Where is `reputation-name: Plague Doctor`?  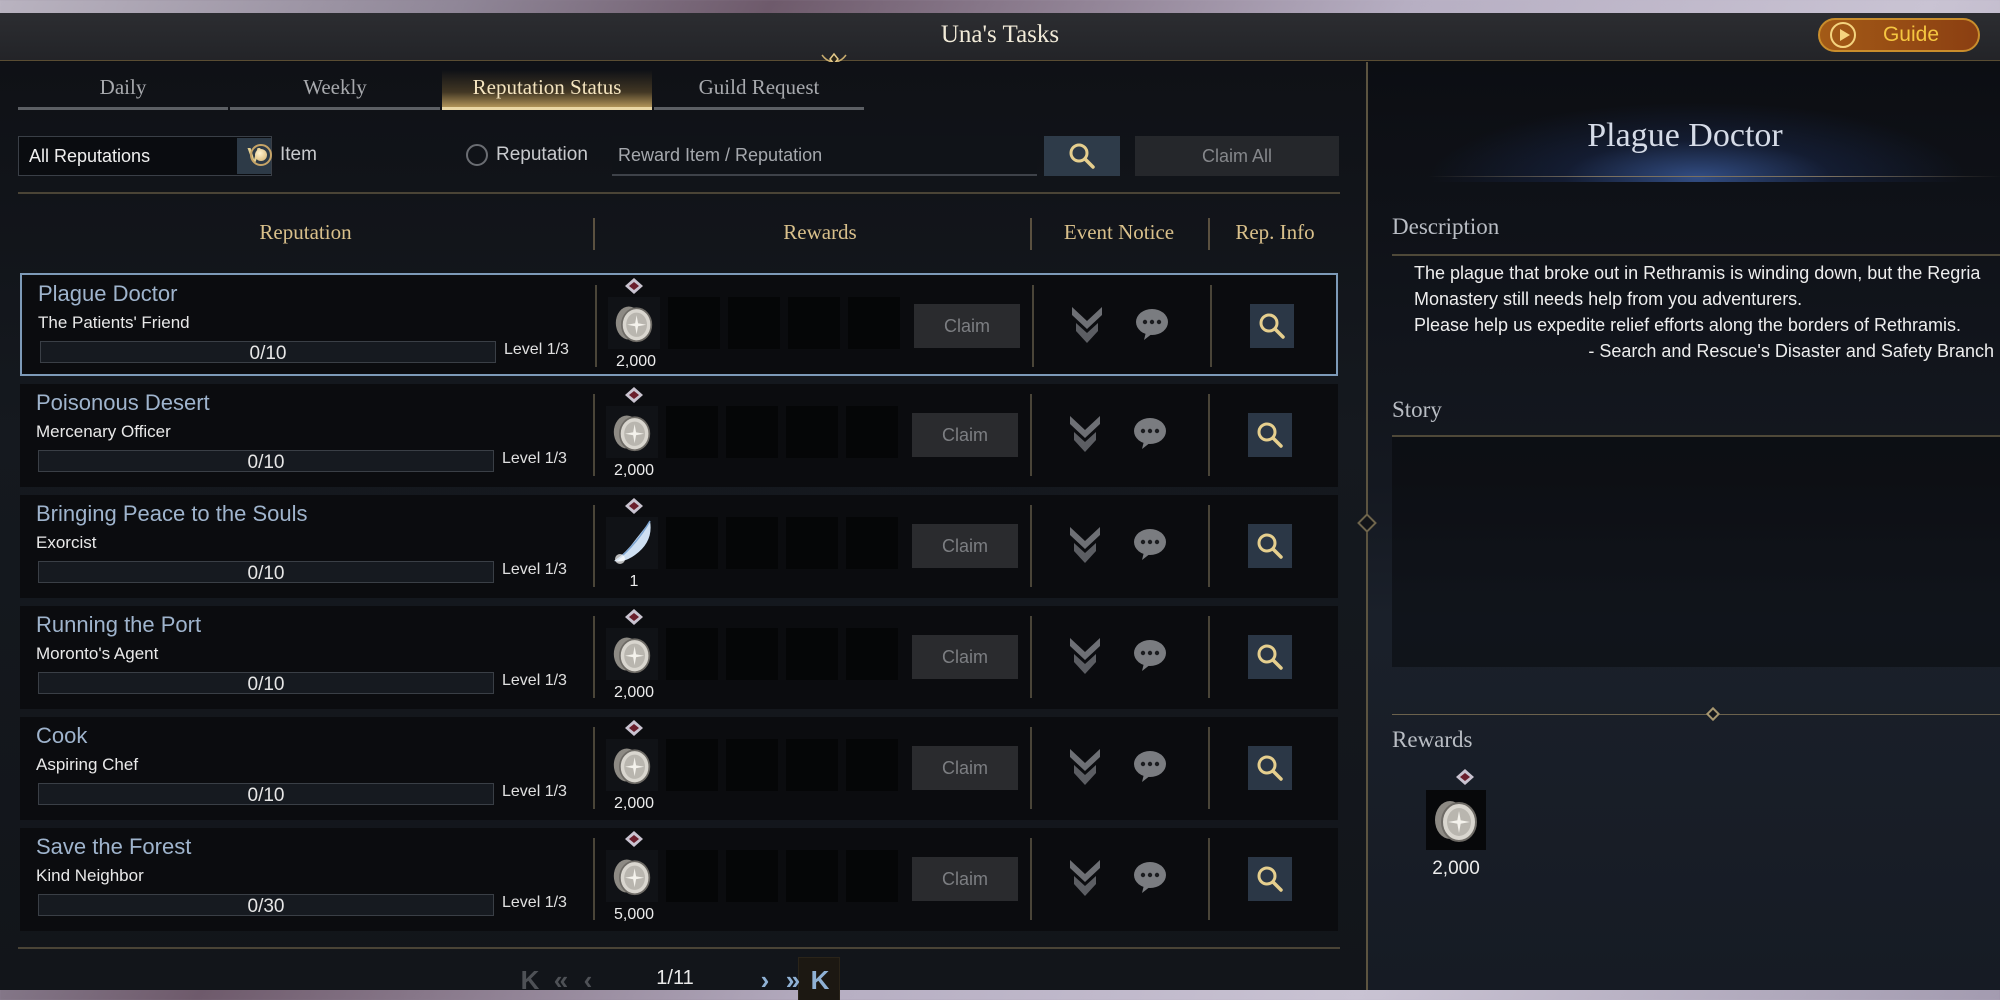 reputation-name: Plague Doctor is located at coordinates (108, 293).